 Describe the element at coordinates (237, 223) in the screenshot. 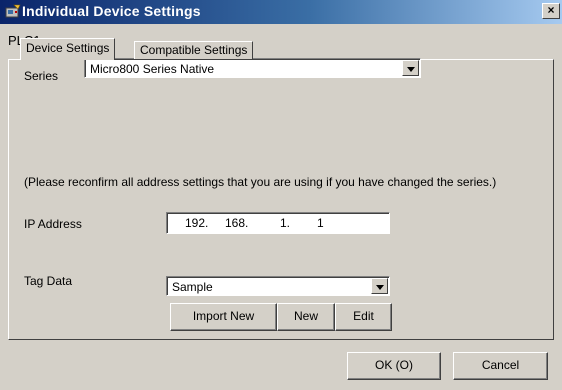

I see `ip-octet-2: 168.` at that location.